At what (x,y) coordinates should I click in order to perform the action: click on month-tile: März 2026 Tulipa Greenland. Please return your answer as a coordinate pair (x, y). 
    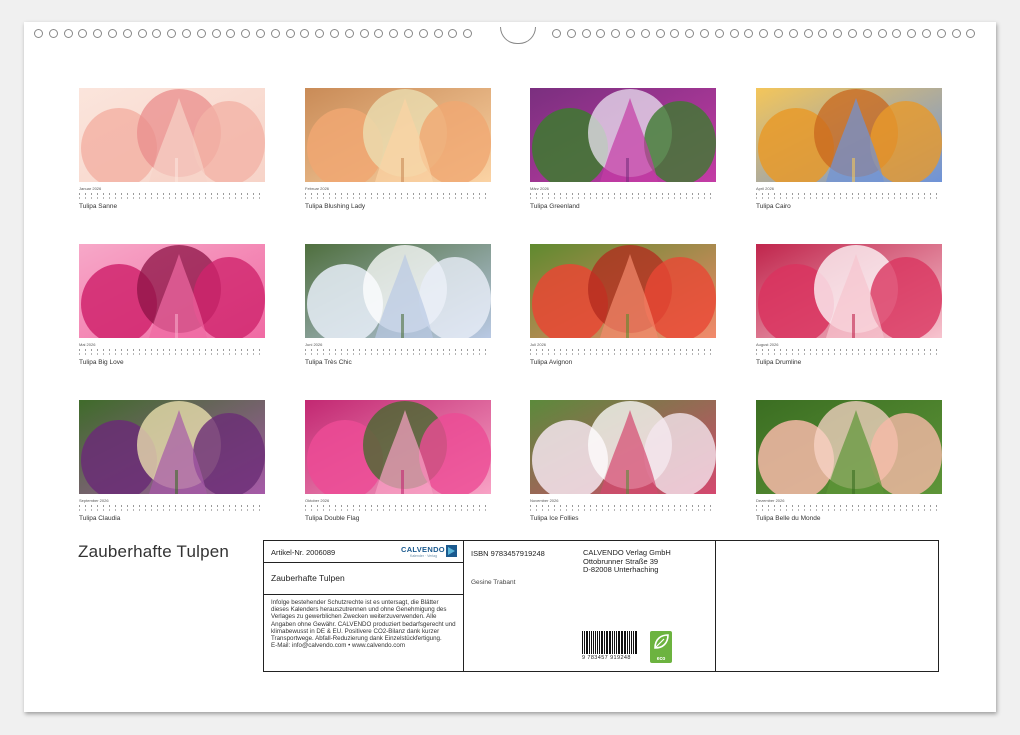
    Looking at the image, I should click on (623, 149).